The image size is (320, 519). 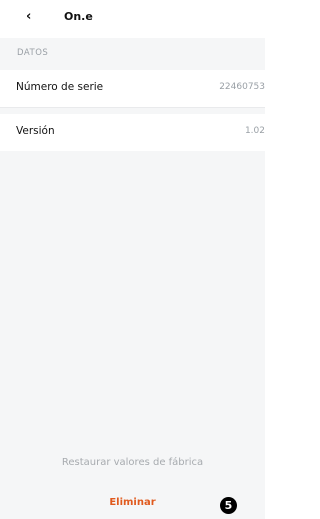 I want to click on step-number-badge: 5, so click(x=228, y=505).